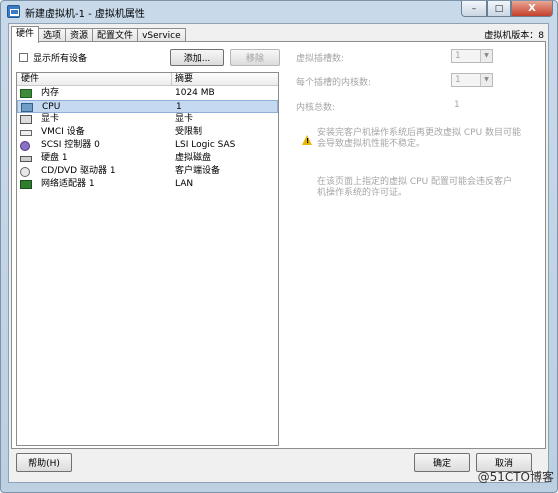  Describe the element at coordinates (44, 462) in the screenshot. I see `help-button: 帮助(H)` at that location.